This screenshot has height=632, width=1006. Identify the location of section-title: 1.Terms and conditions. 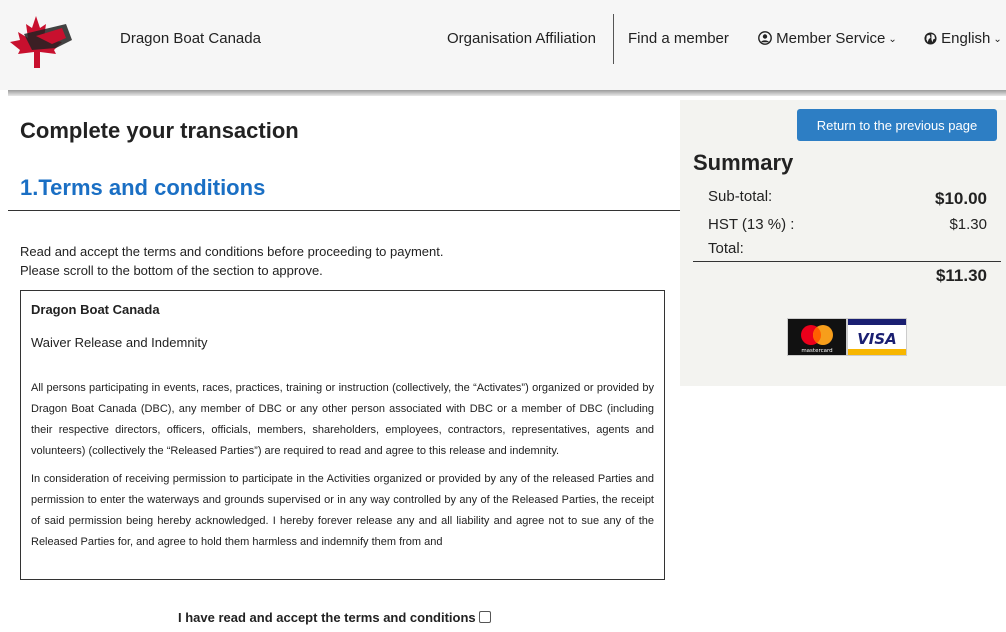
(143, 187).